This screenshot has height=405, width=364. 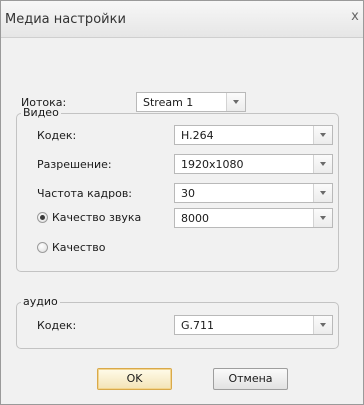 I want to click on audio-codec-value: G.711, so click(x=198, y=325).